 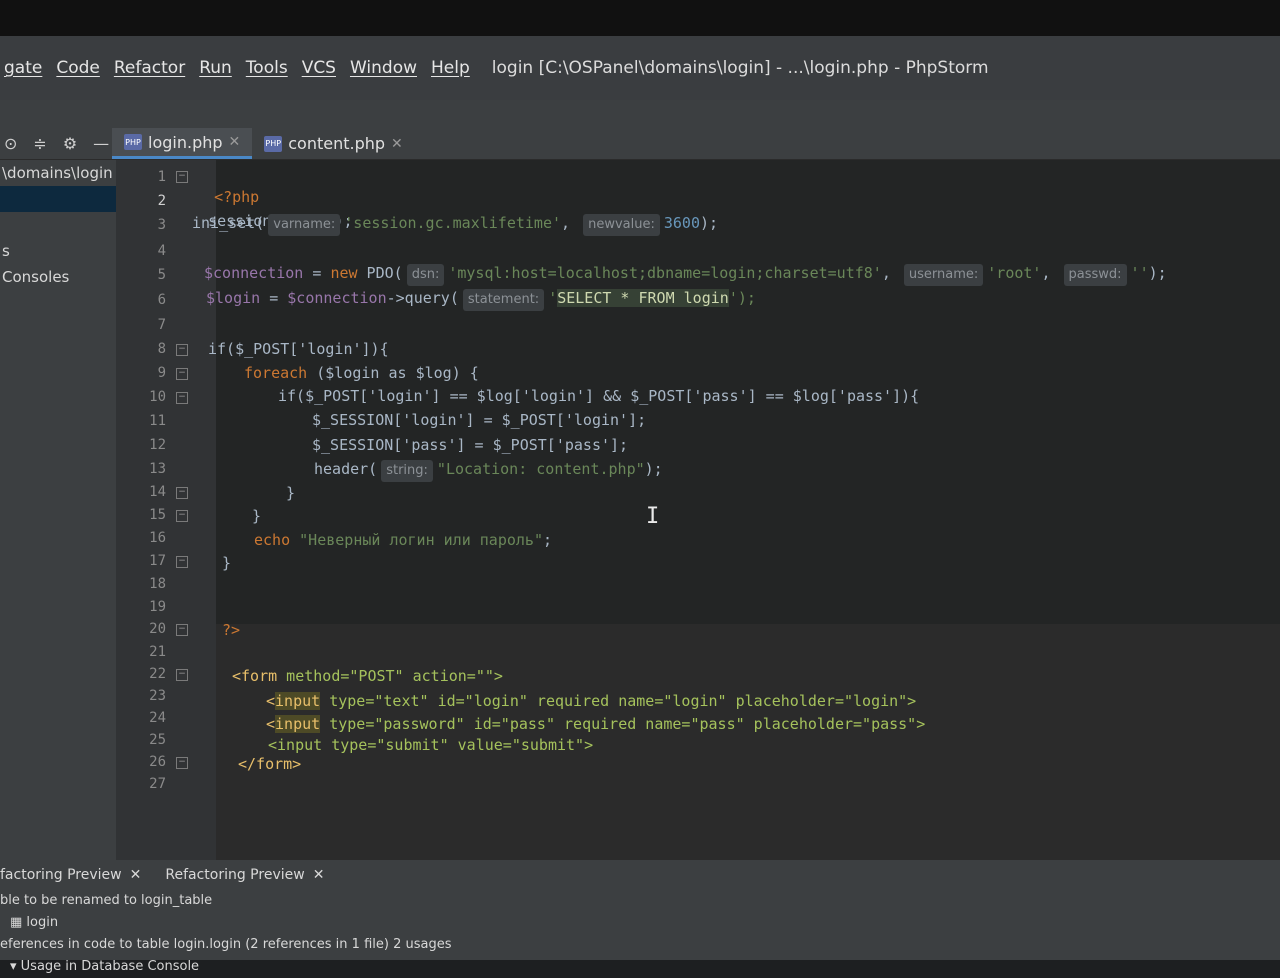 What do you see at coordinates (273, 143) in the screenshot?
I see `php-file-icon: PHP` at bounding box center [273, 143].